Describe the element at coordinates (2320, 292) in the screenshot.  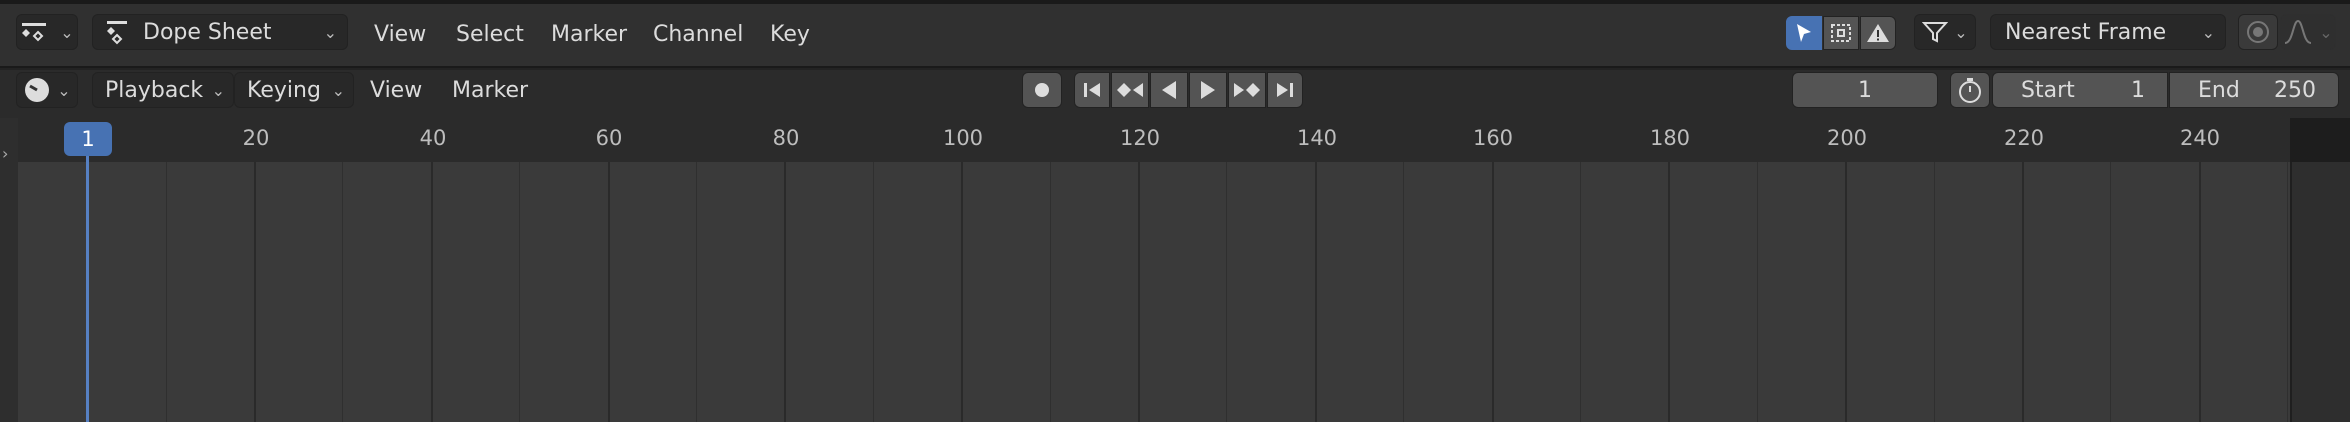
I see `sidebar-region-collapsed` at that location.